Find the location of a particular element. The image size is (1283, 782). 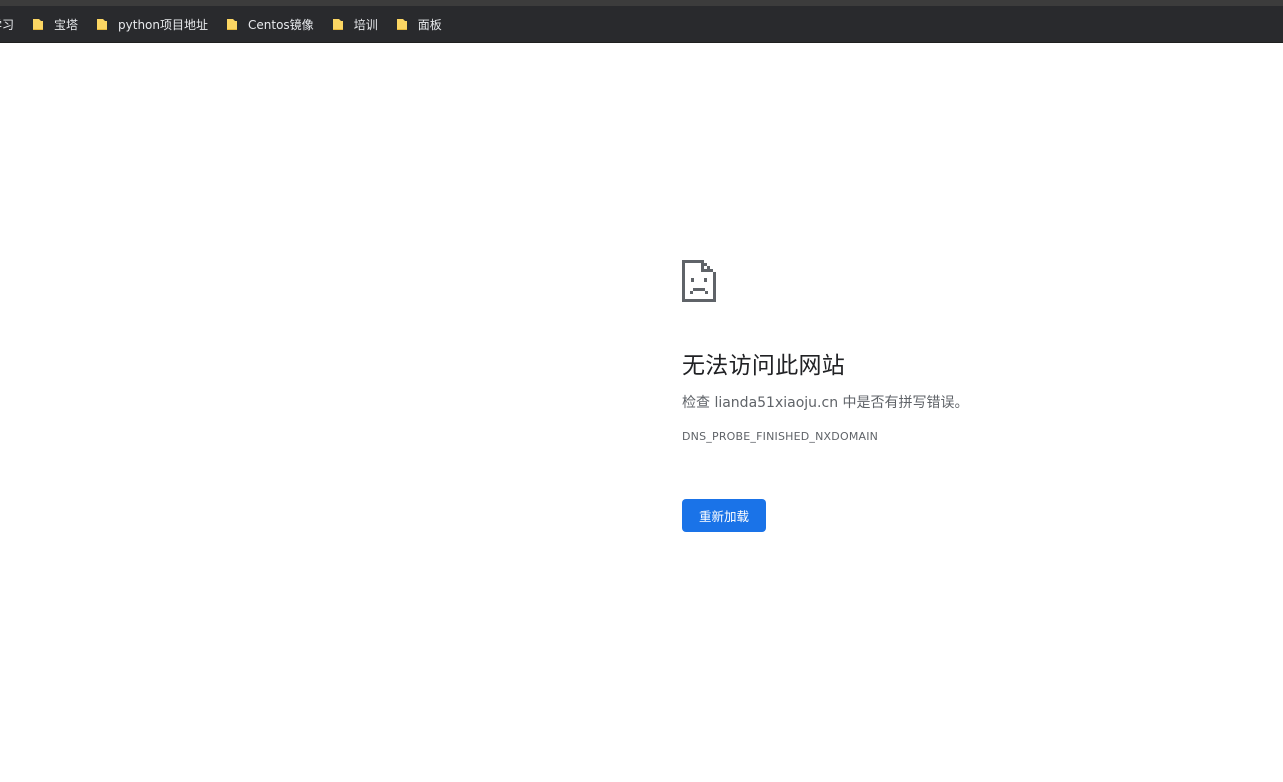

domain-text: lianda51xiaoju.cn is located at coordinates (776, 403).